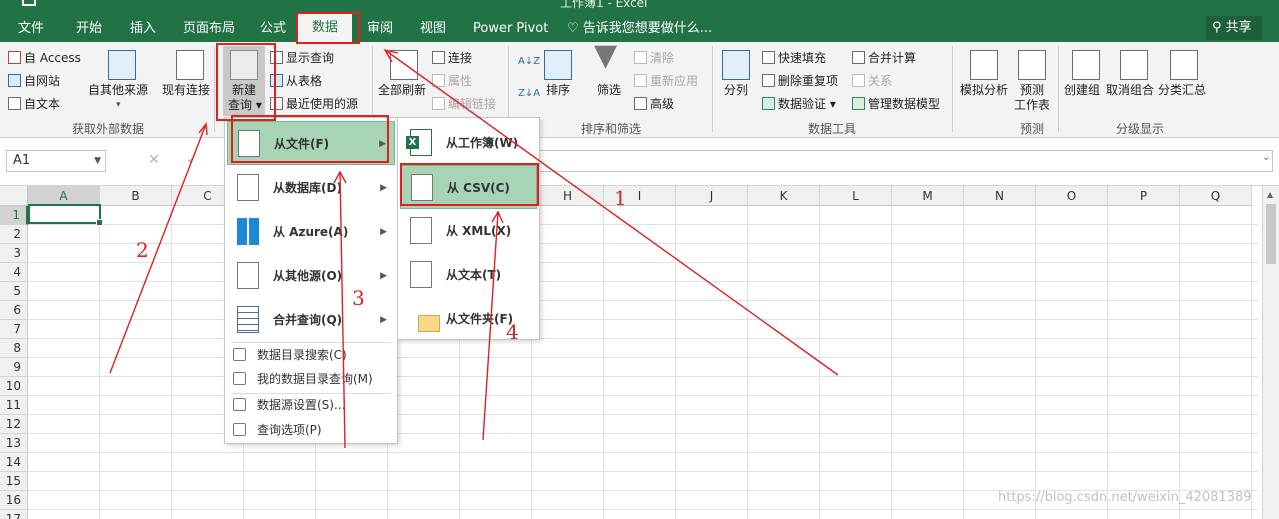 The image size is (1279, 519). I want to click on row-header: 15, so click(14, 481).